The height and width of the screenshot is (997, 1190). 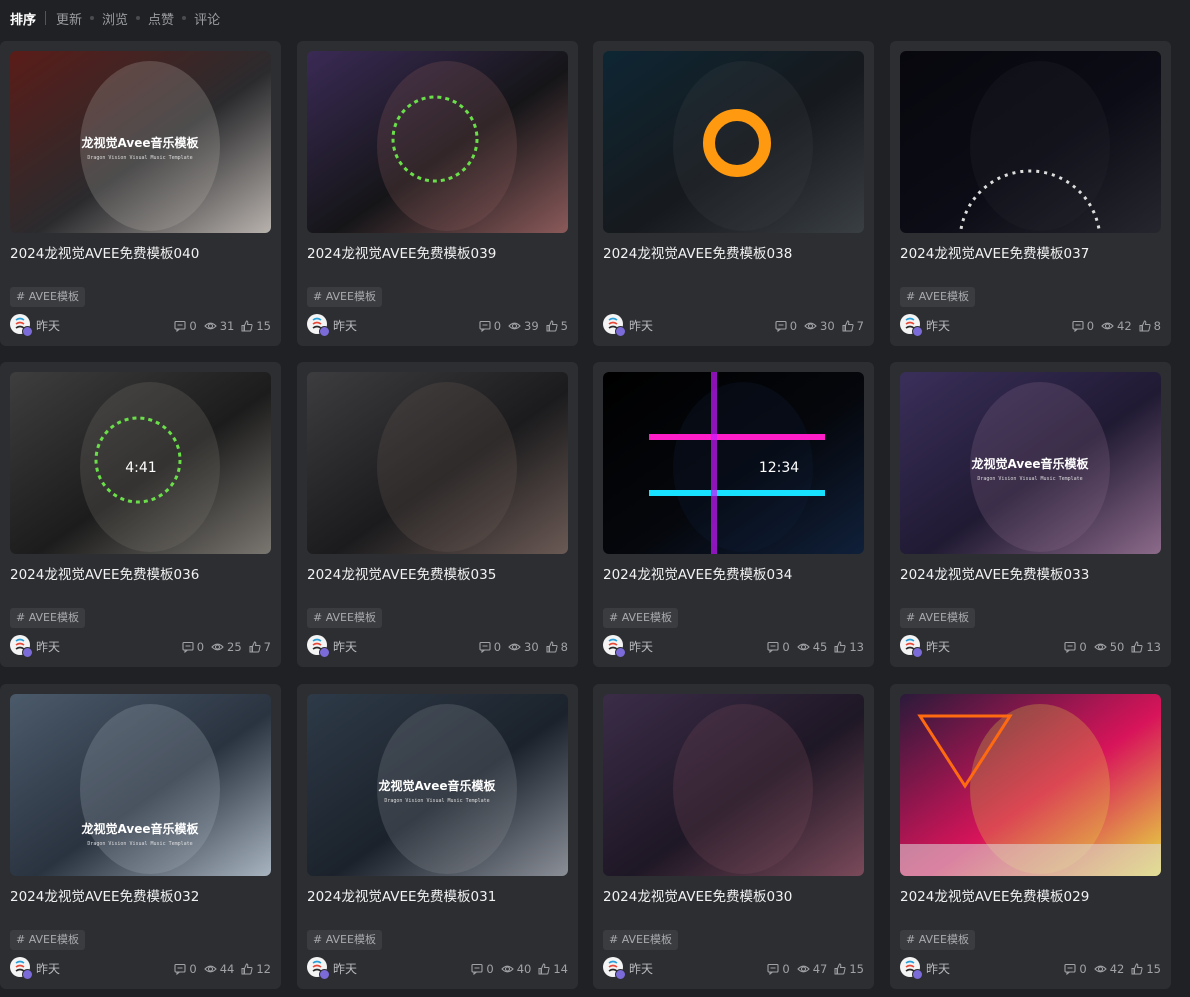 I want to click on template-card: 12:34 2024龙视觉AVEE免费模板034 # AVEE模板 昨天 0 45 13, so click(x=733, y=514).